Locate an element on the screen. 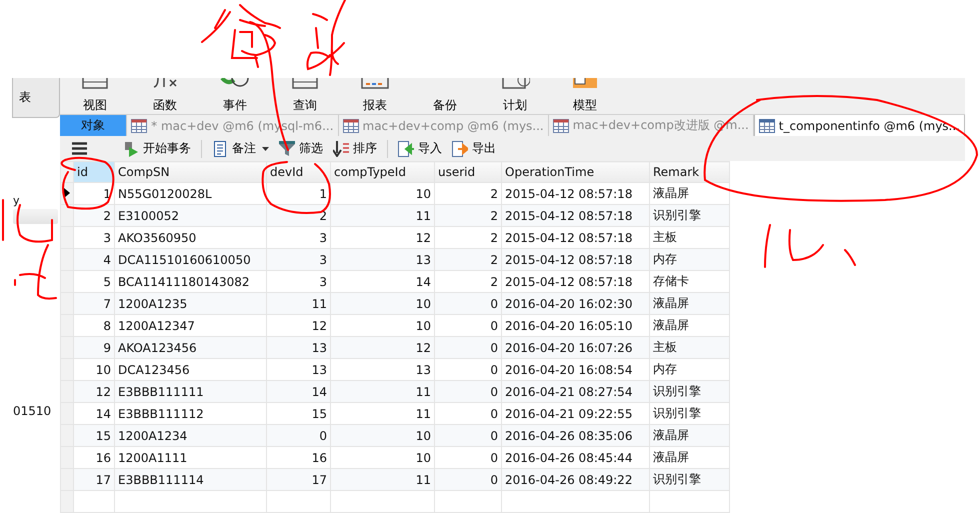  table-cell: 7 is located at coordinates (94, 303).